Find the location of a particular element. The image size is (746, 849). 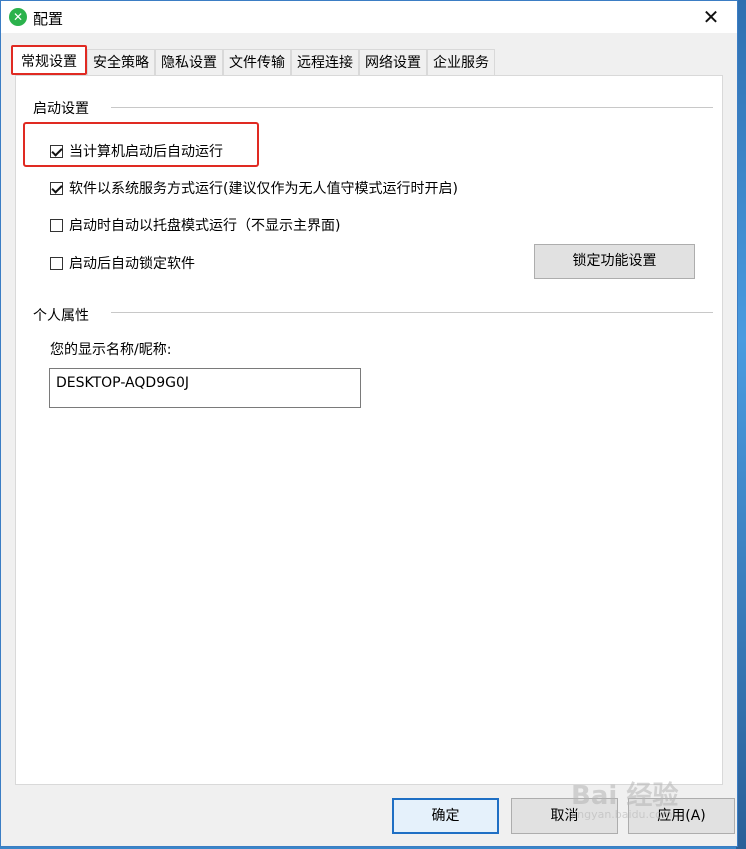

startup-group-title: 启动设置 is located at coordinates (61, 109).